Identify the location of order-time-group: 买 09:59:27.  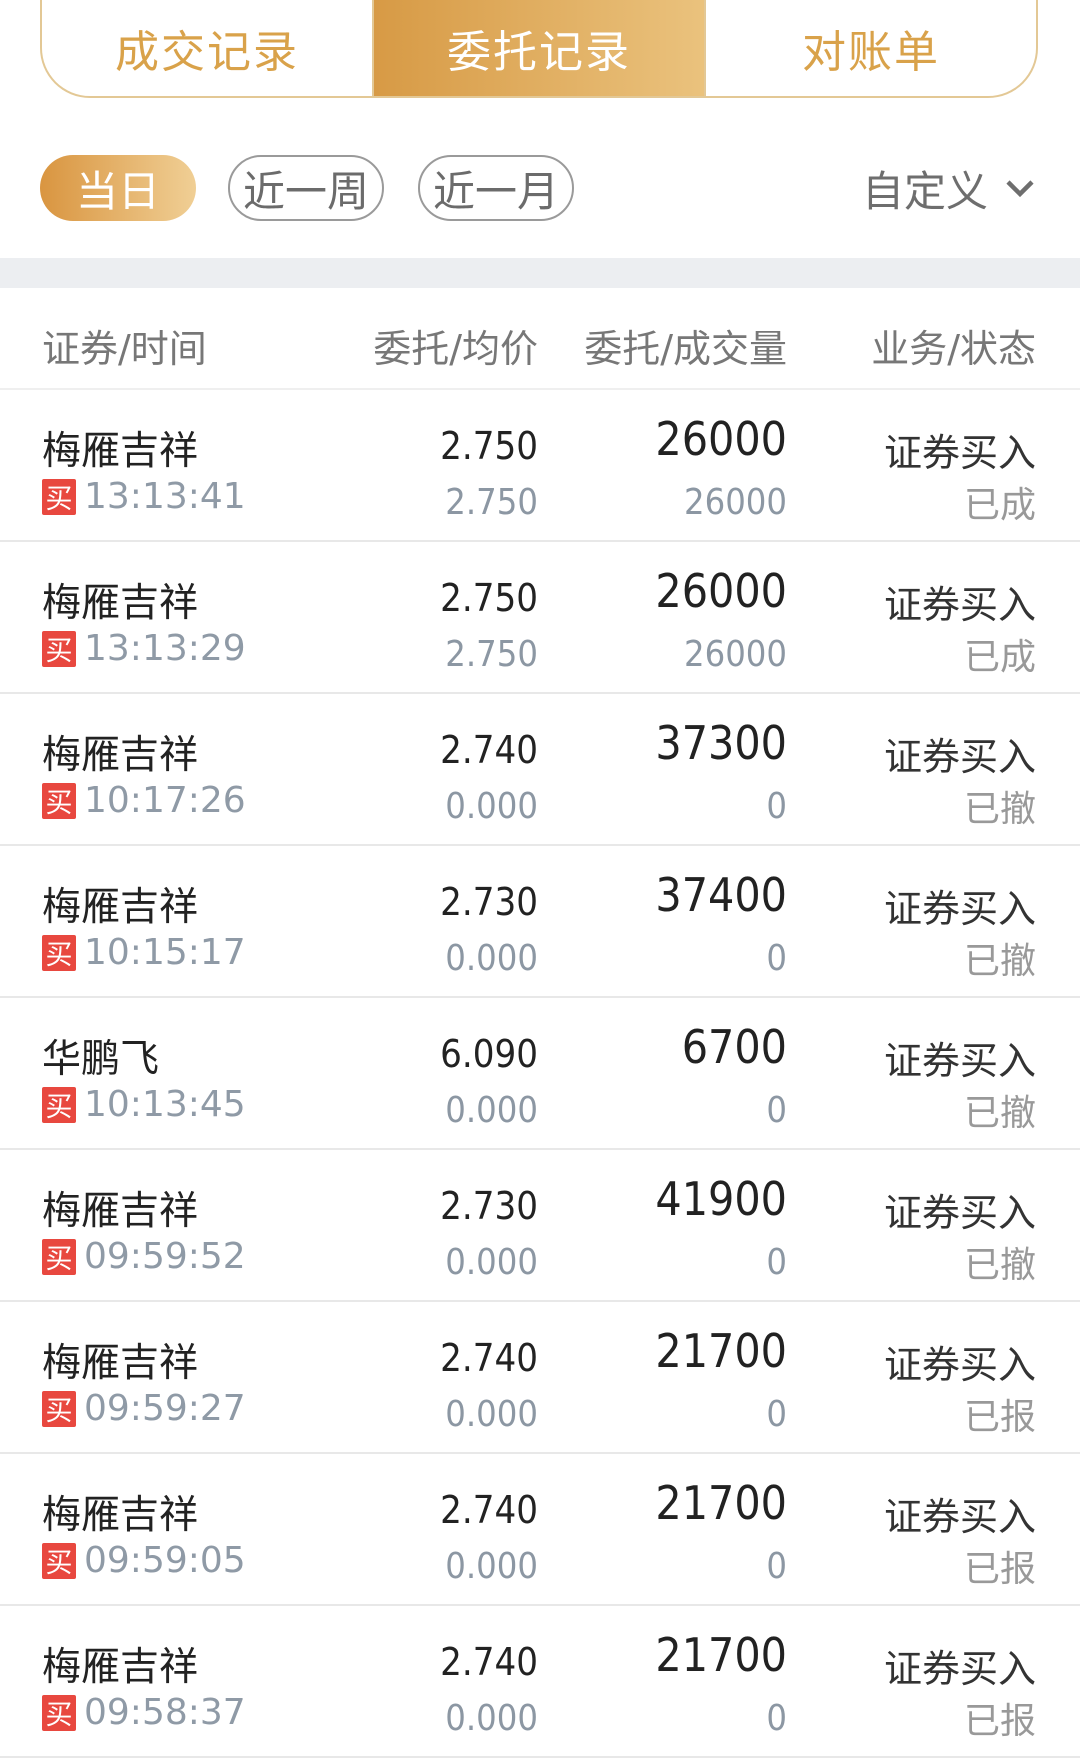
(144, 1408).